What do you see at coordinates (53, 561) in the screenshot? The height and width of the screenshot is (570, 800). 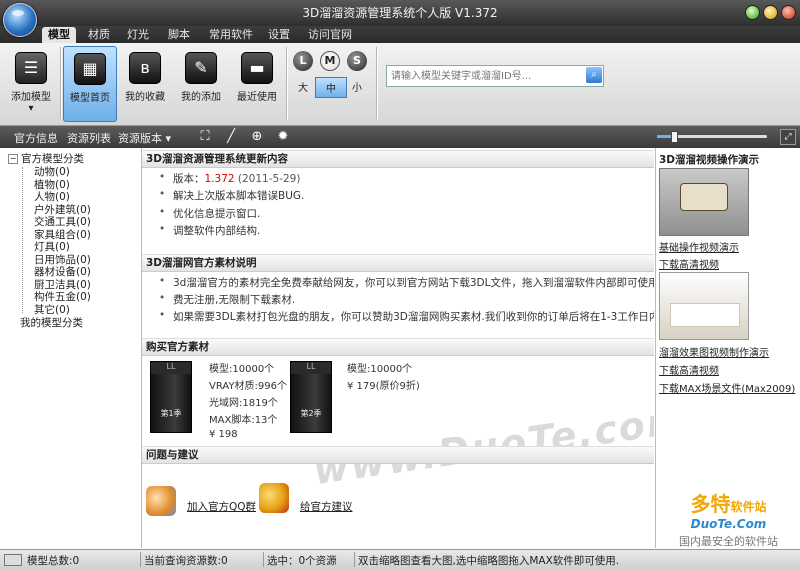 I see `status-total: 模型总数:0` at bounding box center [53, 561].